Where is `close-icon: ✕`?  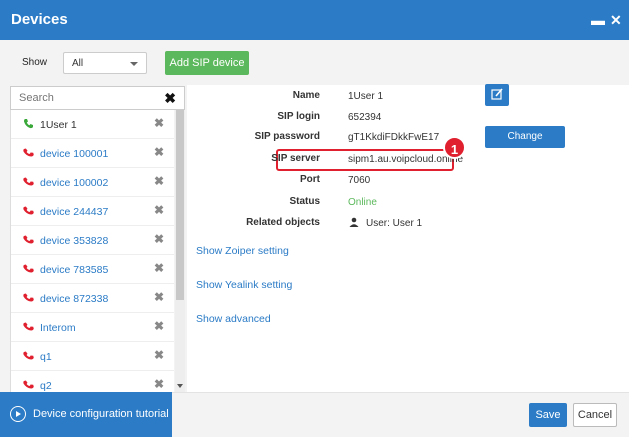
close-icon: ✕ is located at coordinates (616, 20).